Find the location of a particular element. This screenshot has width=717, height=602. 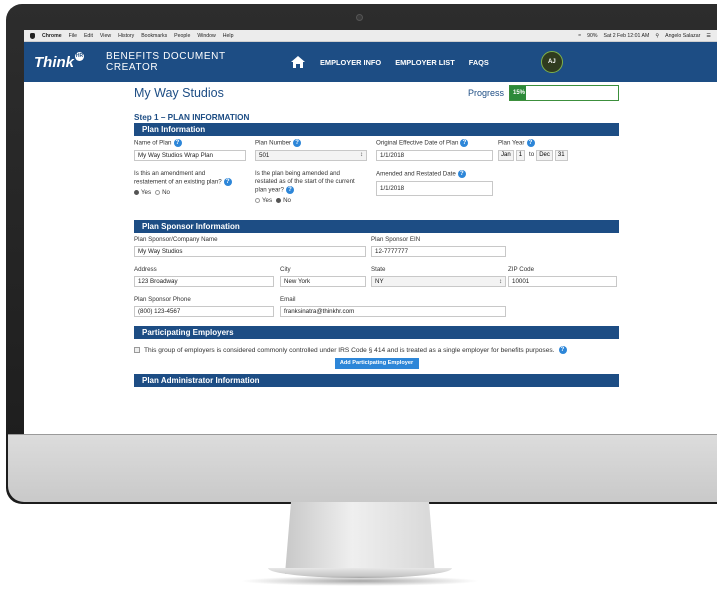

phone-input: (800) 123-4567 is located at coordinates (204, 311).